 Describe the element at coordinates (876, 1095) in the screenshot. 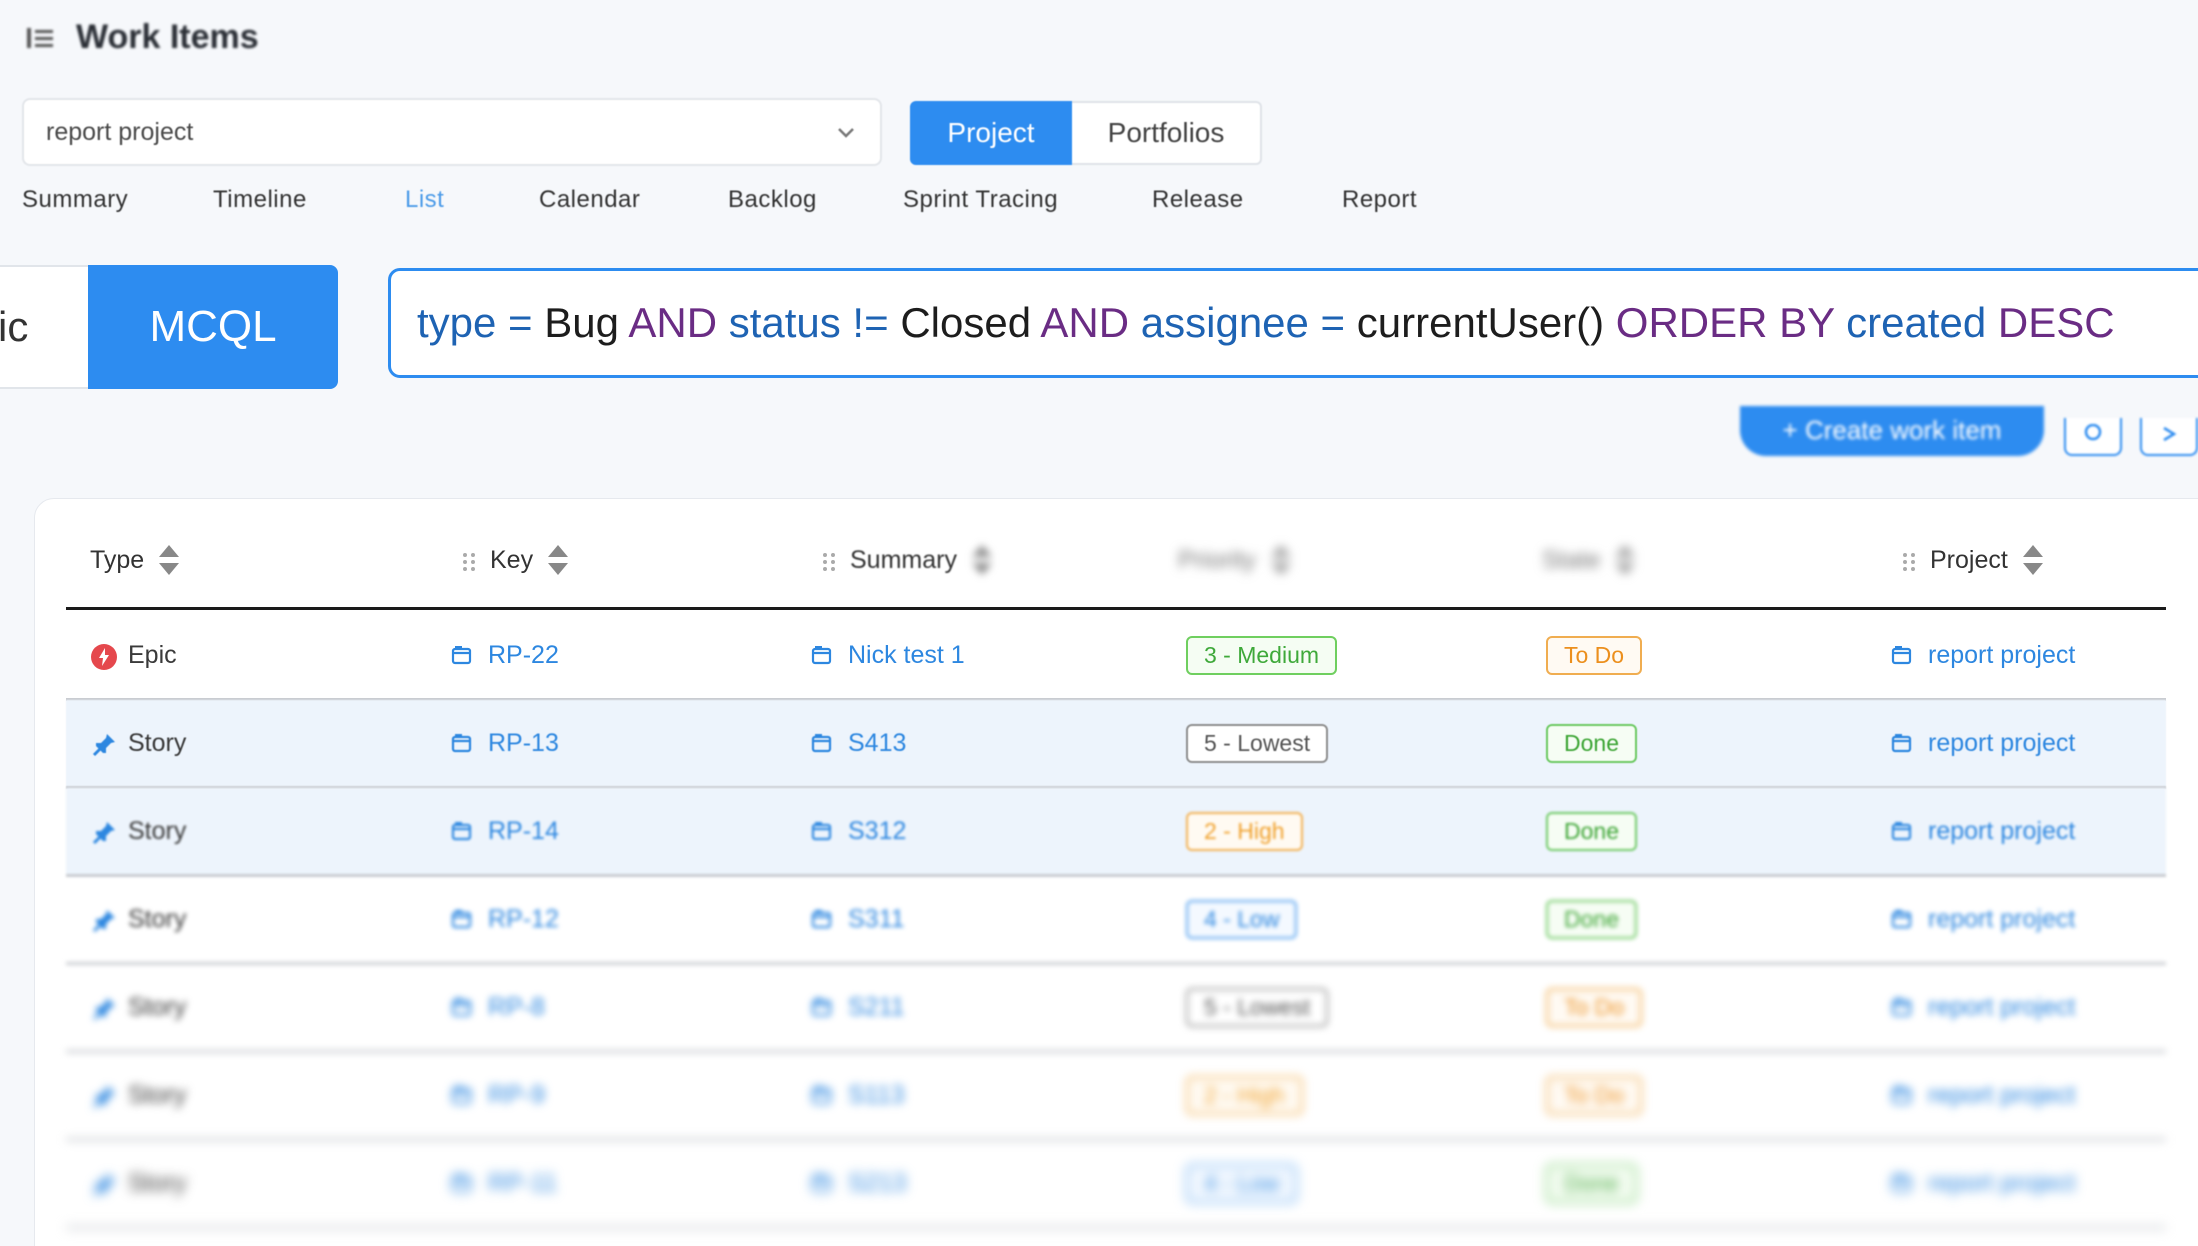

I see `work-item-summary-link: S113` at that location.